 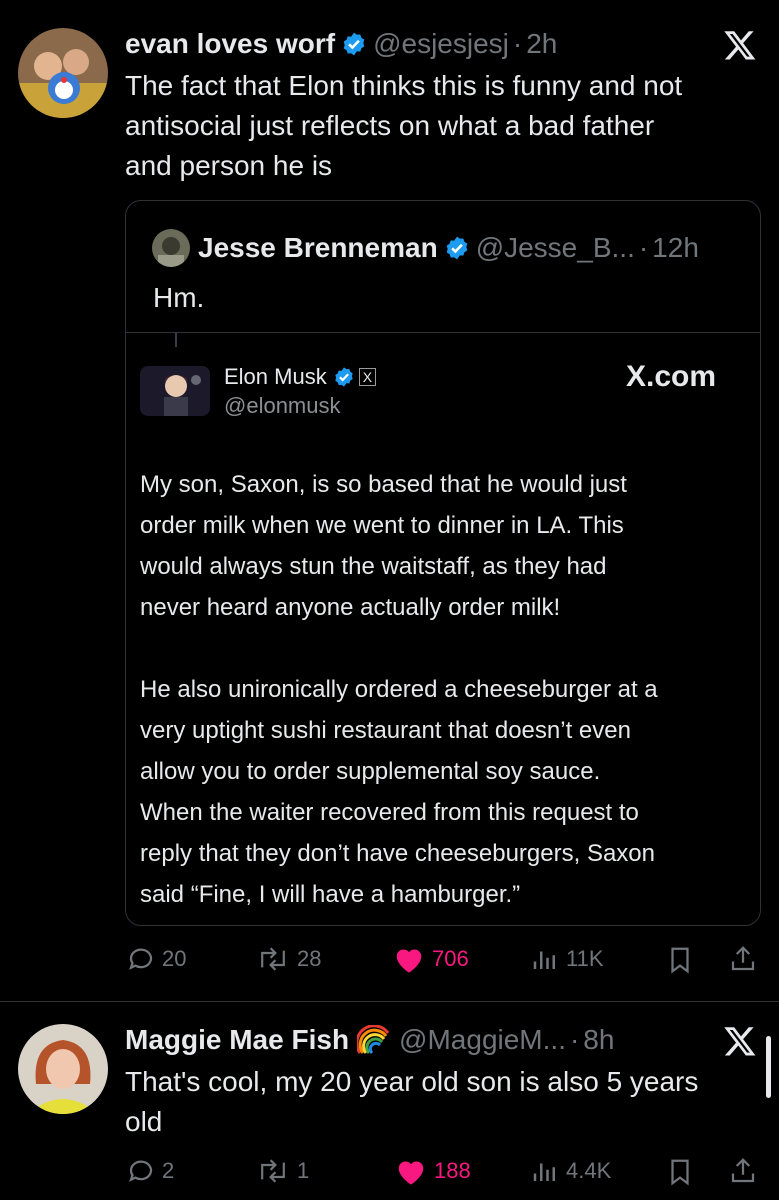 What do you see at coordinates (63, 73) in the screenshot?
I see `avatar-evan` at bounding box center [63, 73].